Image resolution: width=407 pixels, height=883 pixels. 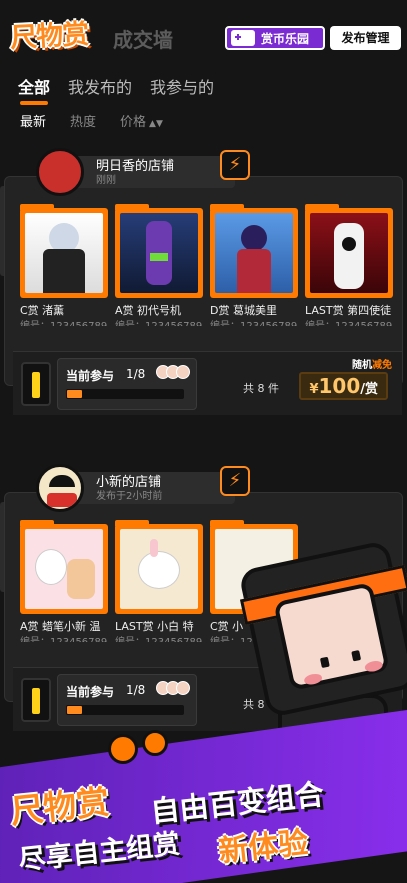 I want to click on promo-highlight: 新体验, so click(x=263, y=847).